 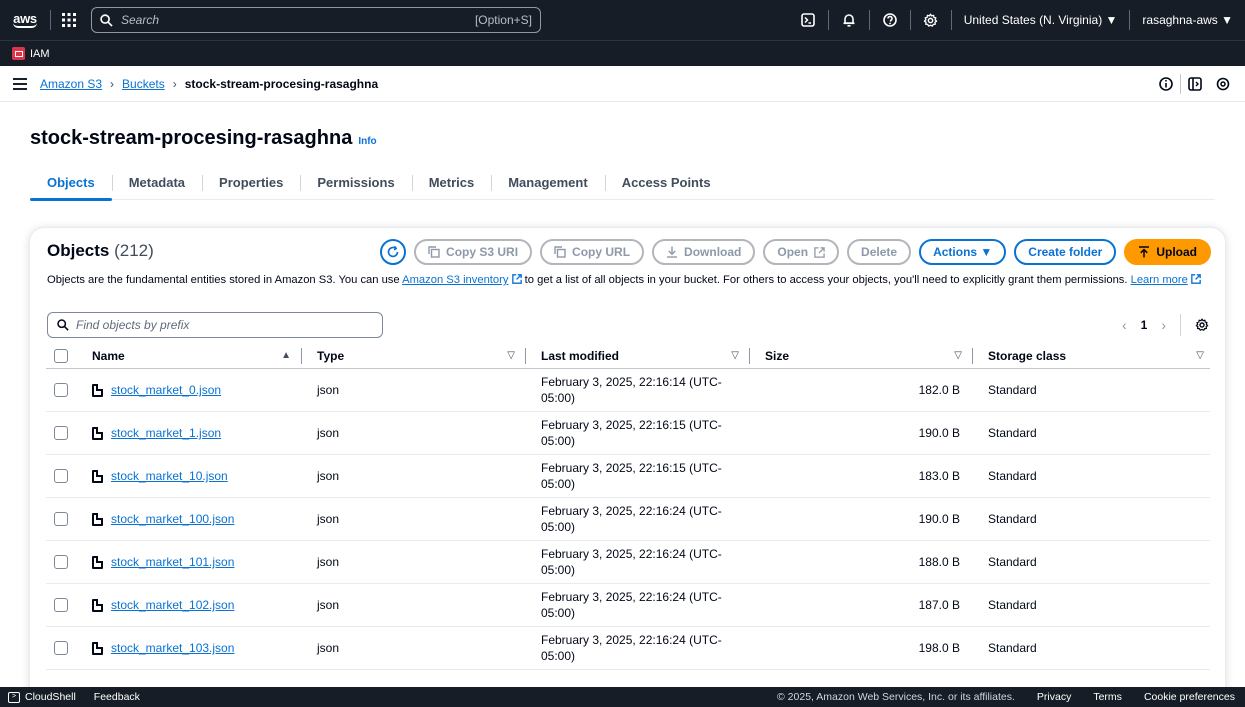 I want to click on object-name-link: stock_market_1.json, so click(x=166, y=433).